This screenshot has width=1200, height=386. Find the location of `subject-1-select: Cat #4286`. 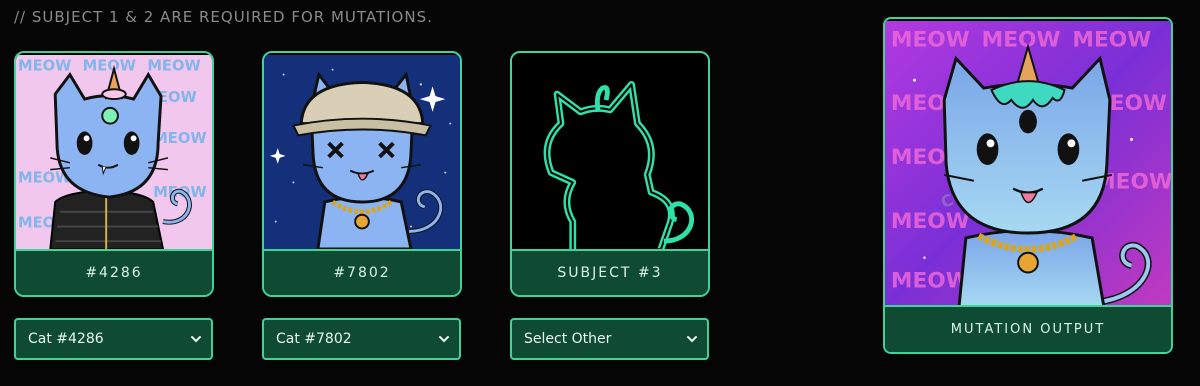

subject-1-select: Cat #4286 is located at coordinates (113, 339).